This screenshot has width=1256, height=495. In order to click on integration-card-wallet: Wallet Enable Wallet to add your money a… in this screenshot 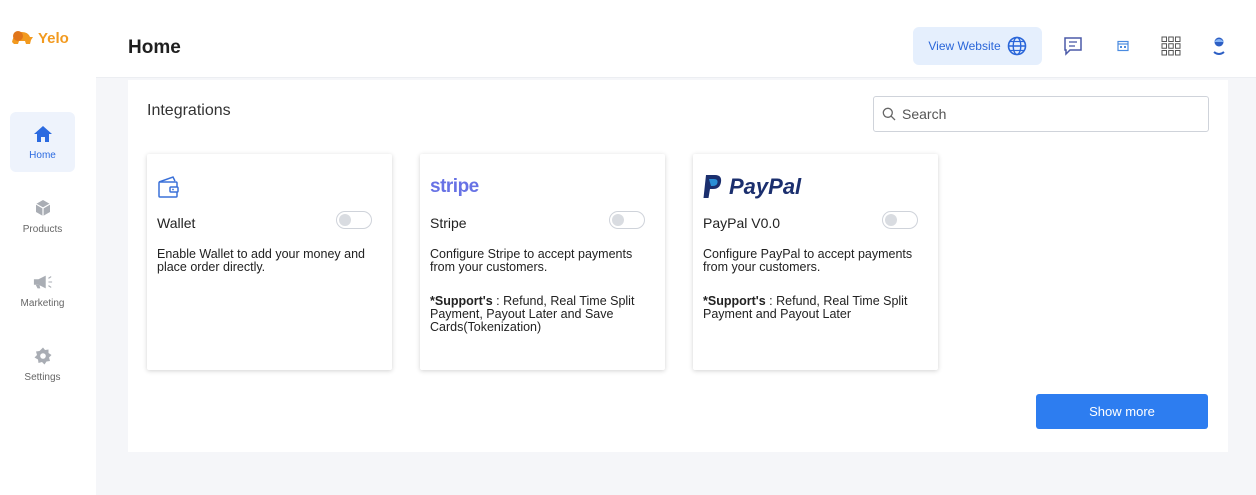, I will do `click(269, 262)`.